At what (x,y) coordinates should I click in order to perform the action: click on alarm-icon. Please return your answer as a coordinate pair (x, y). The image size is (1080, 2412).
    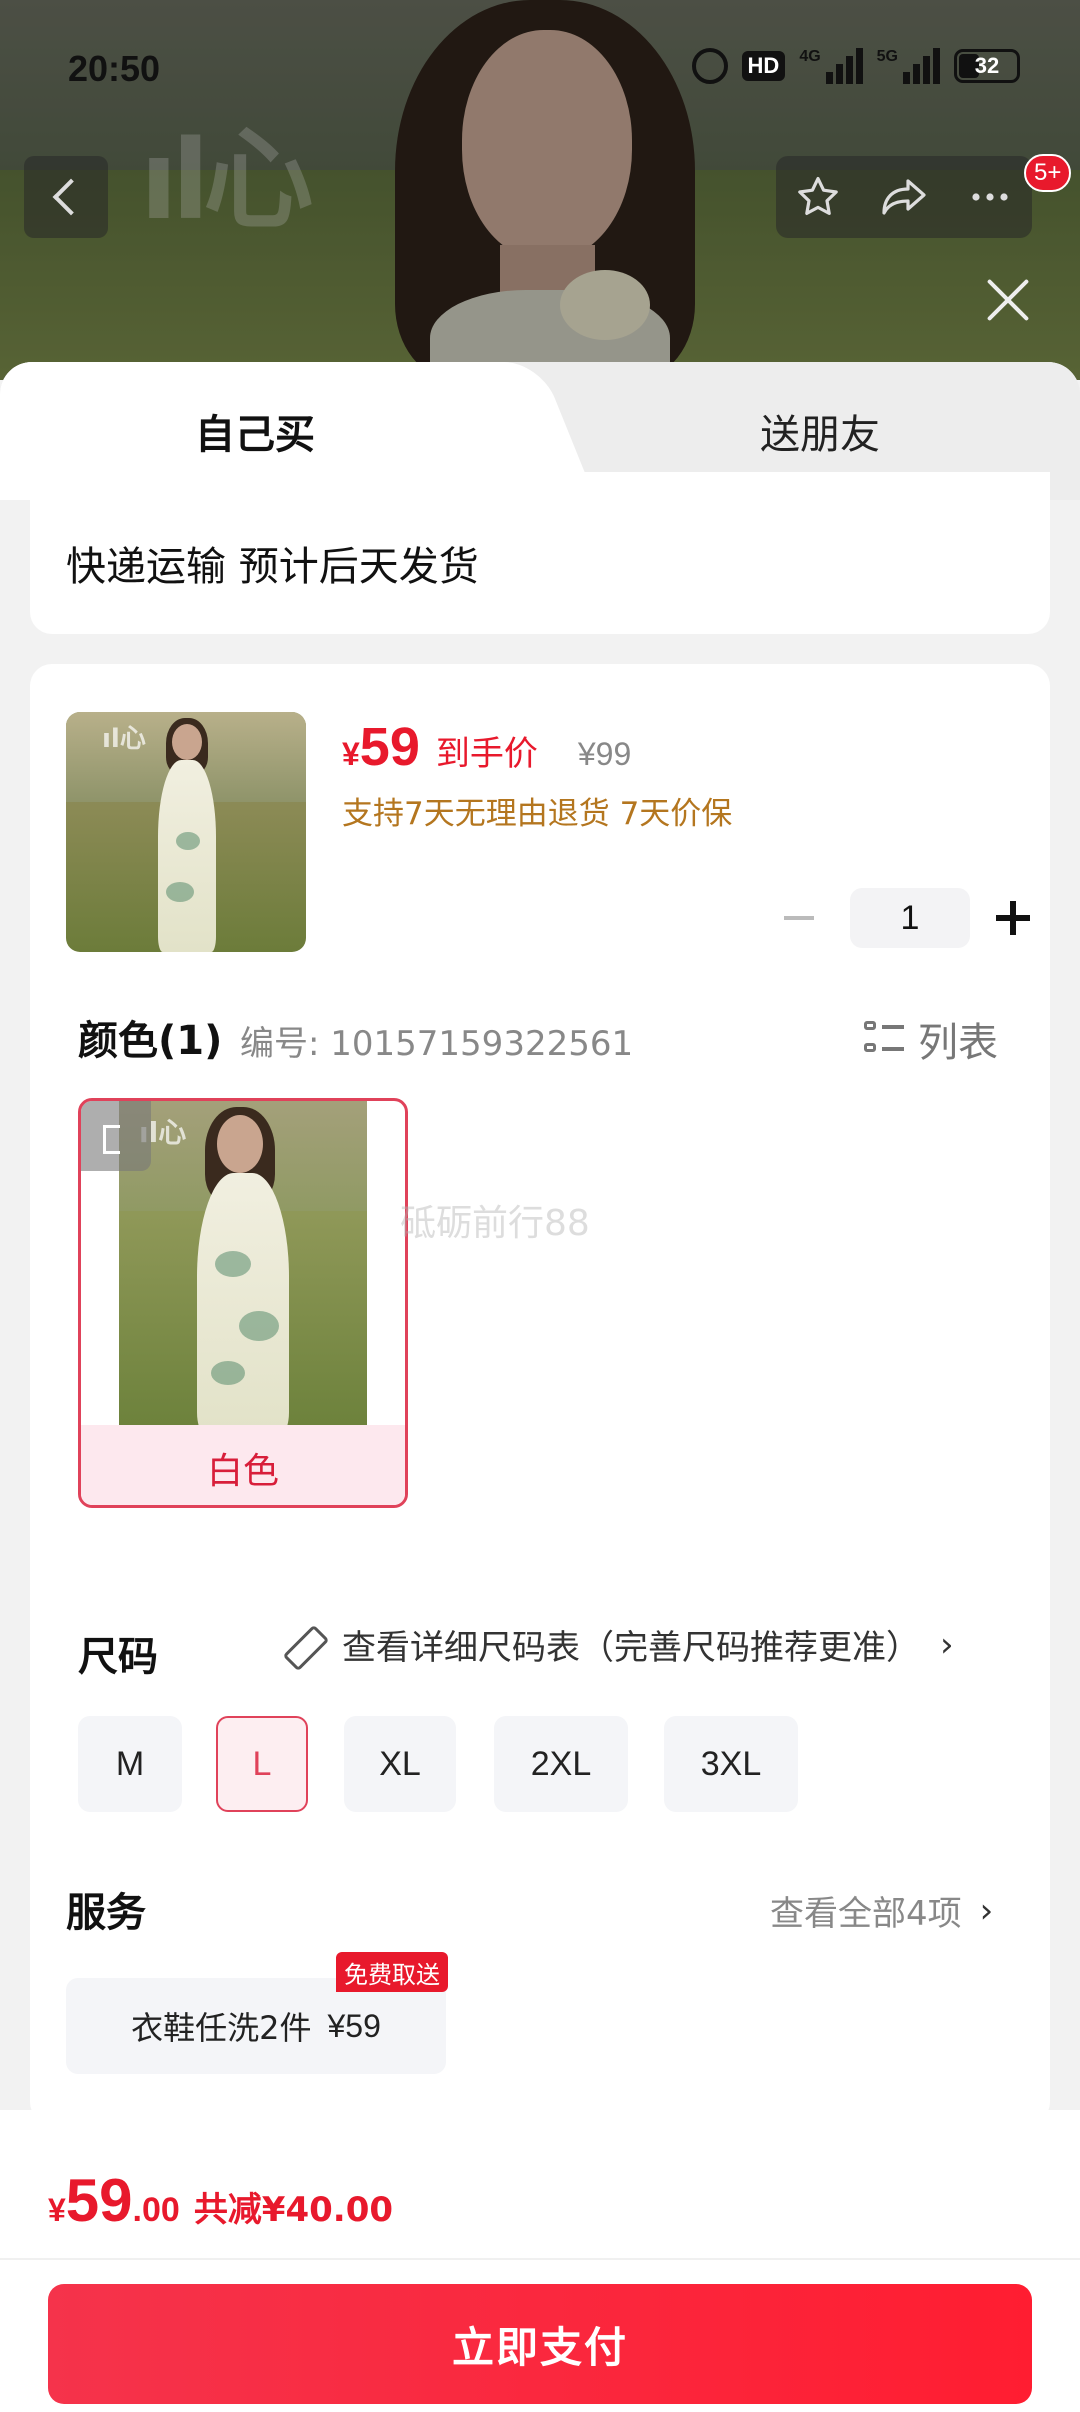
    Looking at the image, I should click on (709, 66).